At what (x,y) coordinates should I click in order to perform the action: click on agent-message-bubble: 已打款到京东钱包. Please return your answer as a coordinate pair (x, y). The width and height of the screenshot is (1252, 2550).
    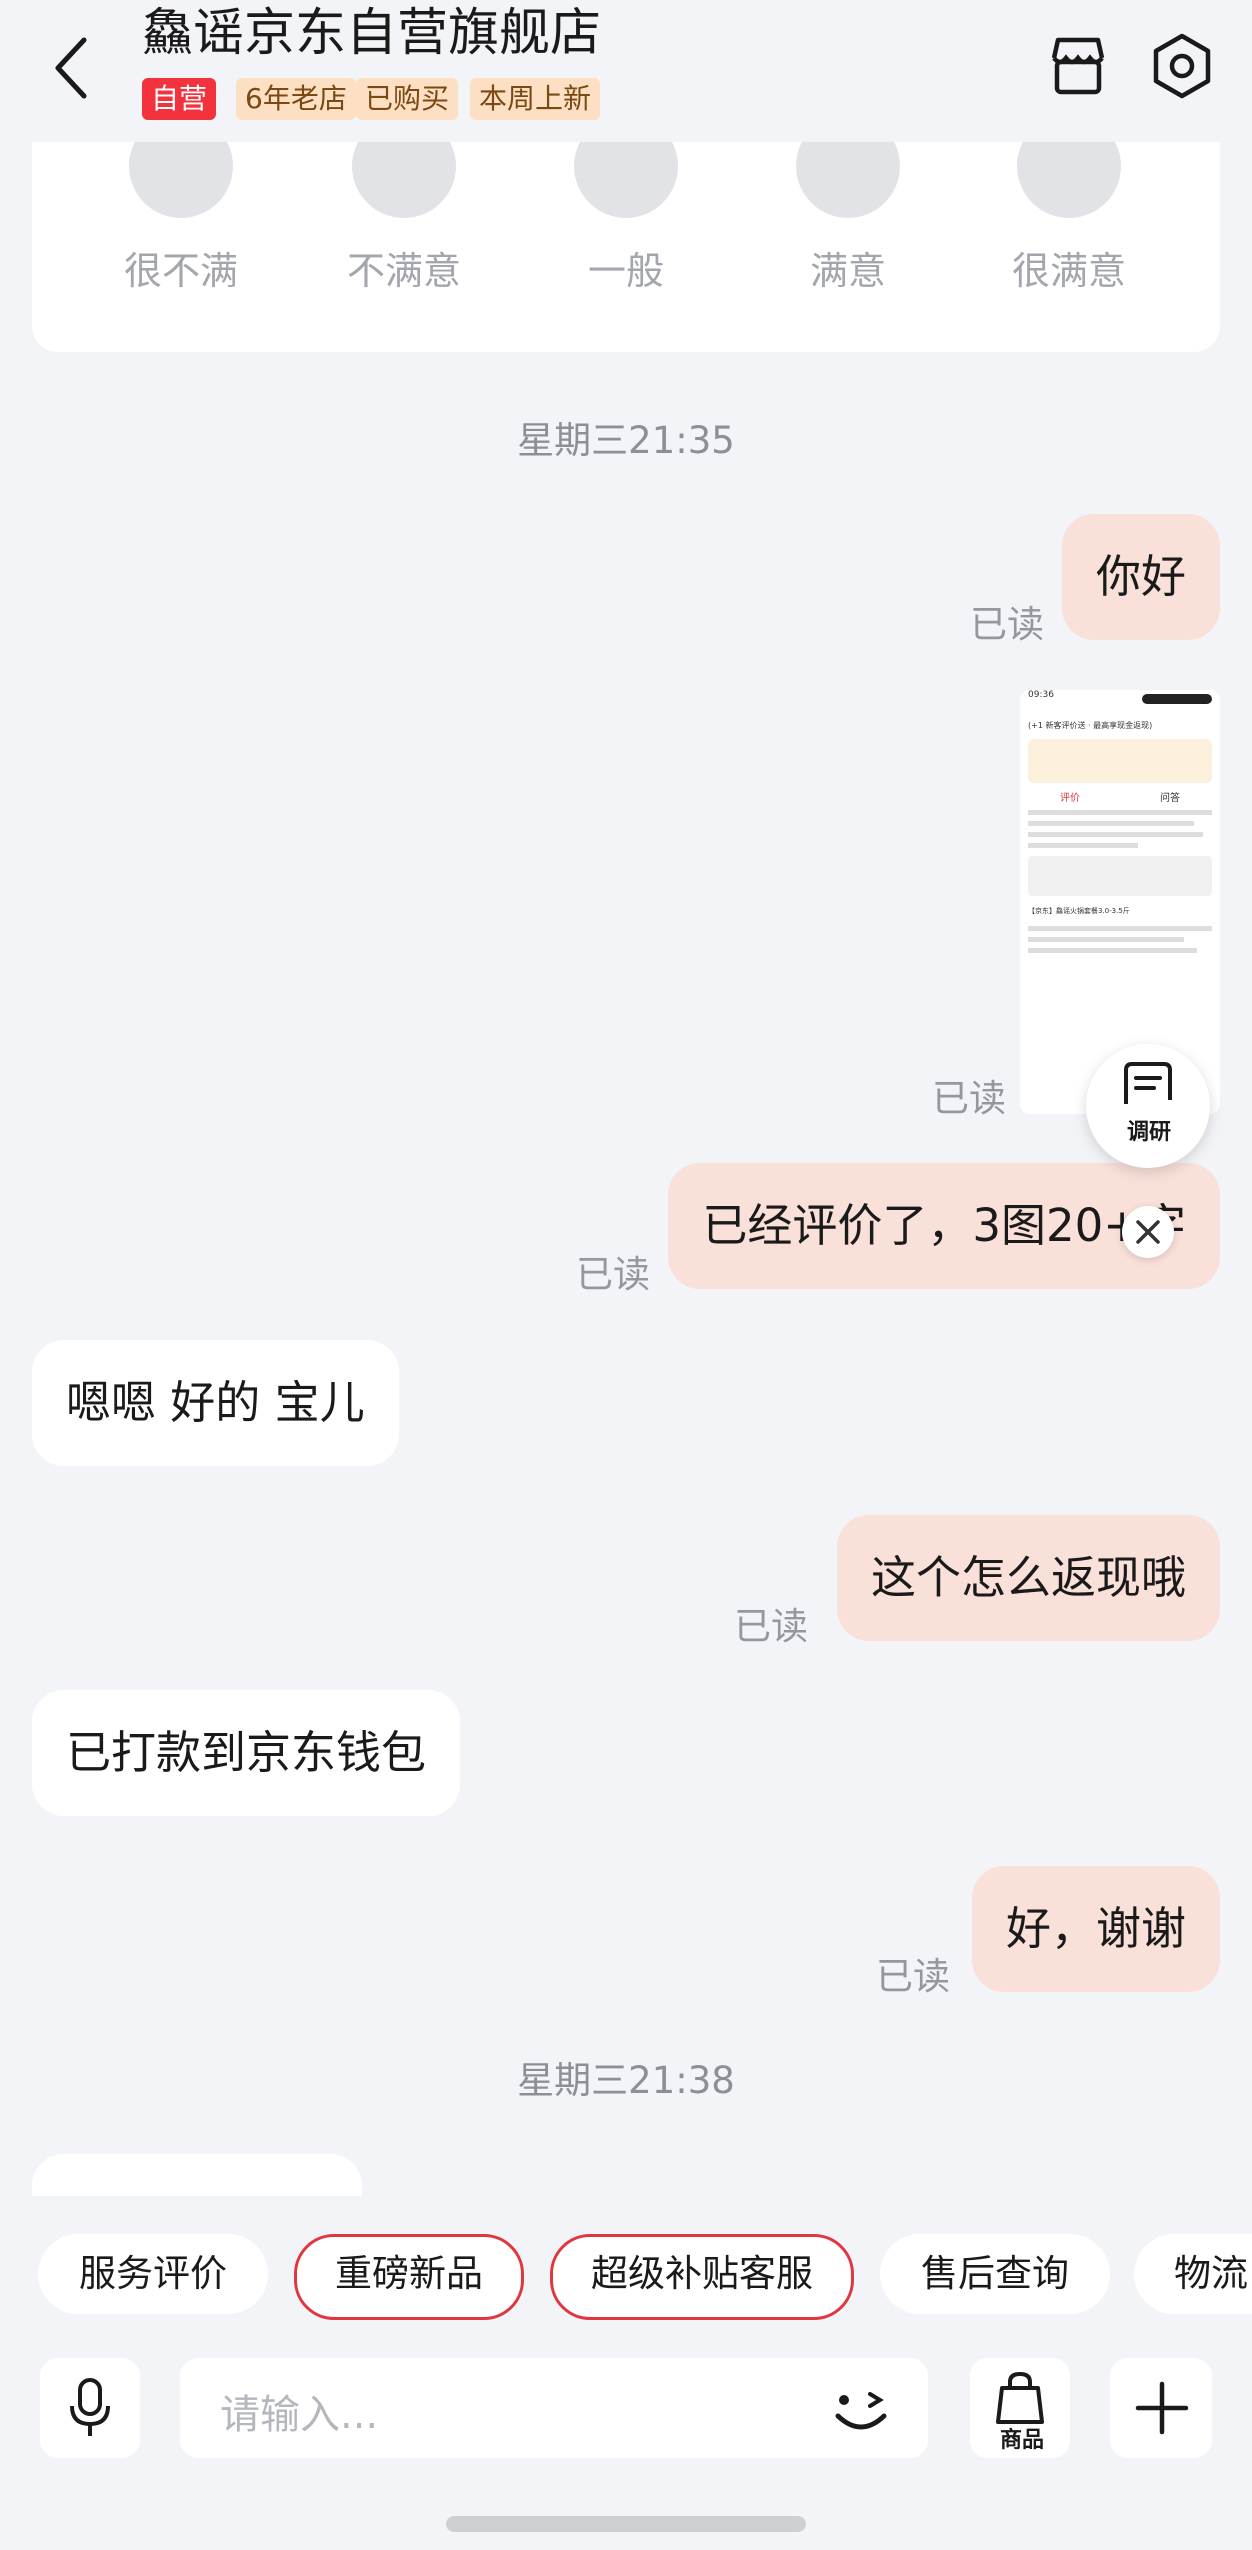
    Looking at the image, I should click on (246, 1753).